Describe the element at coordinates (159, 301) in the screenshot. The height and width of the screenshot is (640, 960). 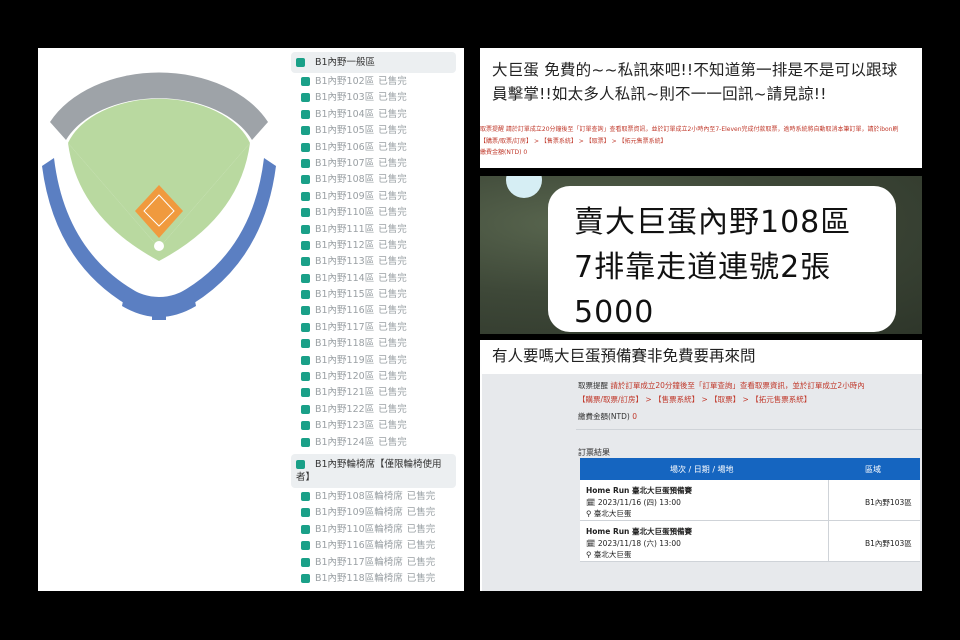
I see `seat-section-home` at that location.